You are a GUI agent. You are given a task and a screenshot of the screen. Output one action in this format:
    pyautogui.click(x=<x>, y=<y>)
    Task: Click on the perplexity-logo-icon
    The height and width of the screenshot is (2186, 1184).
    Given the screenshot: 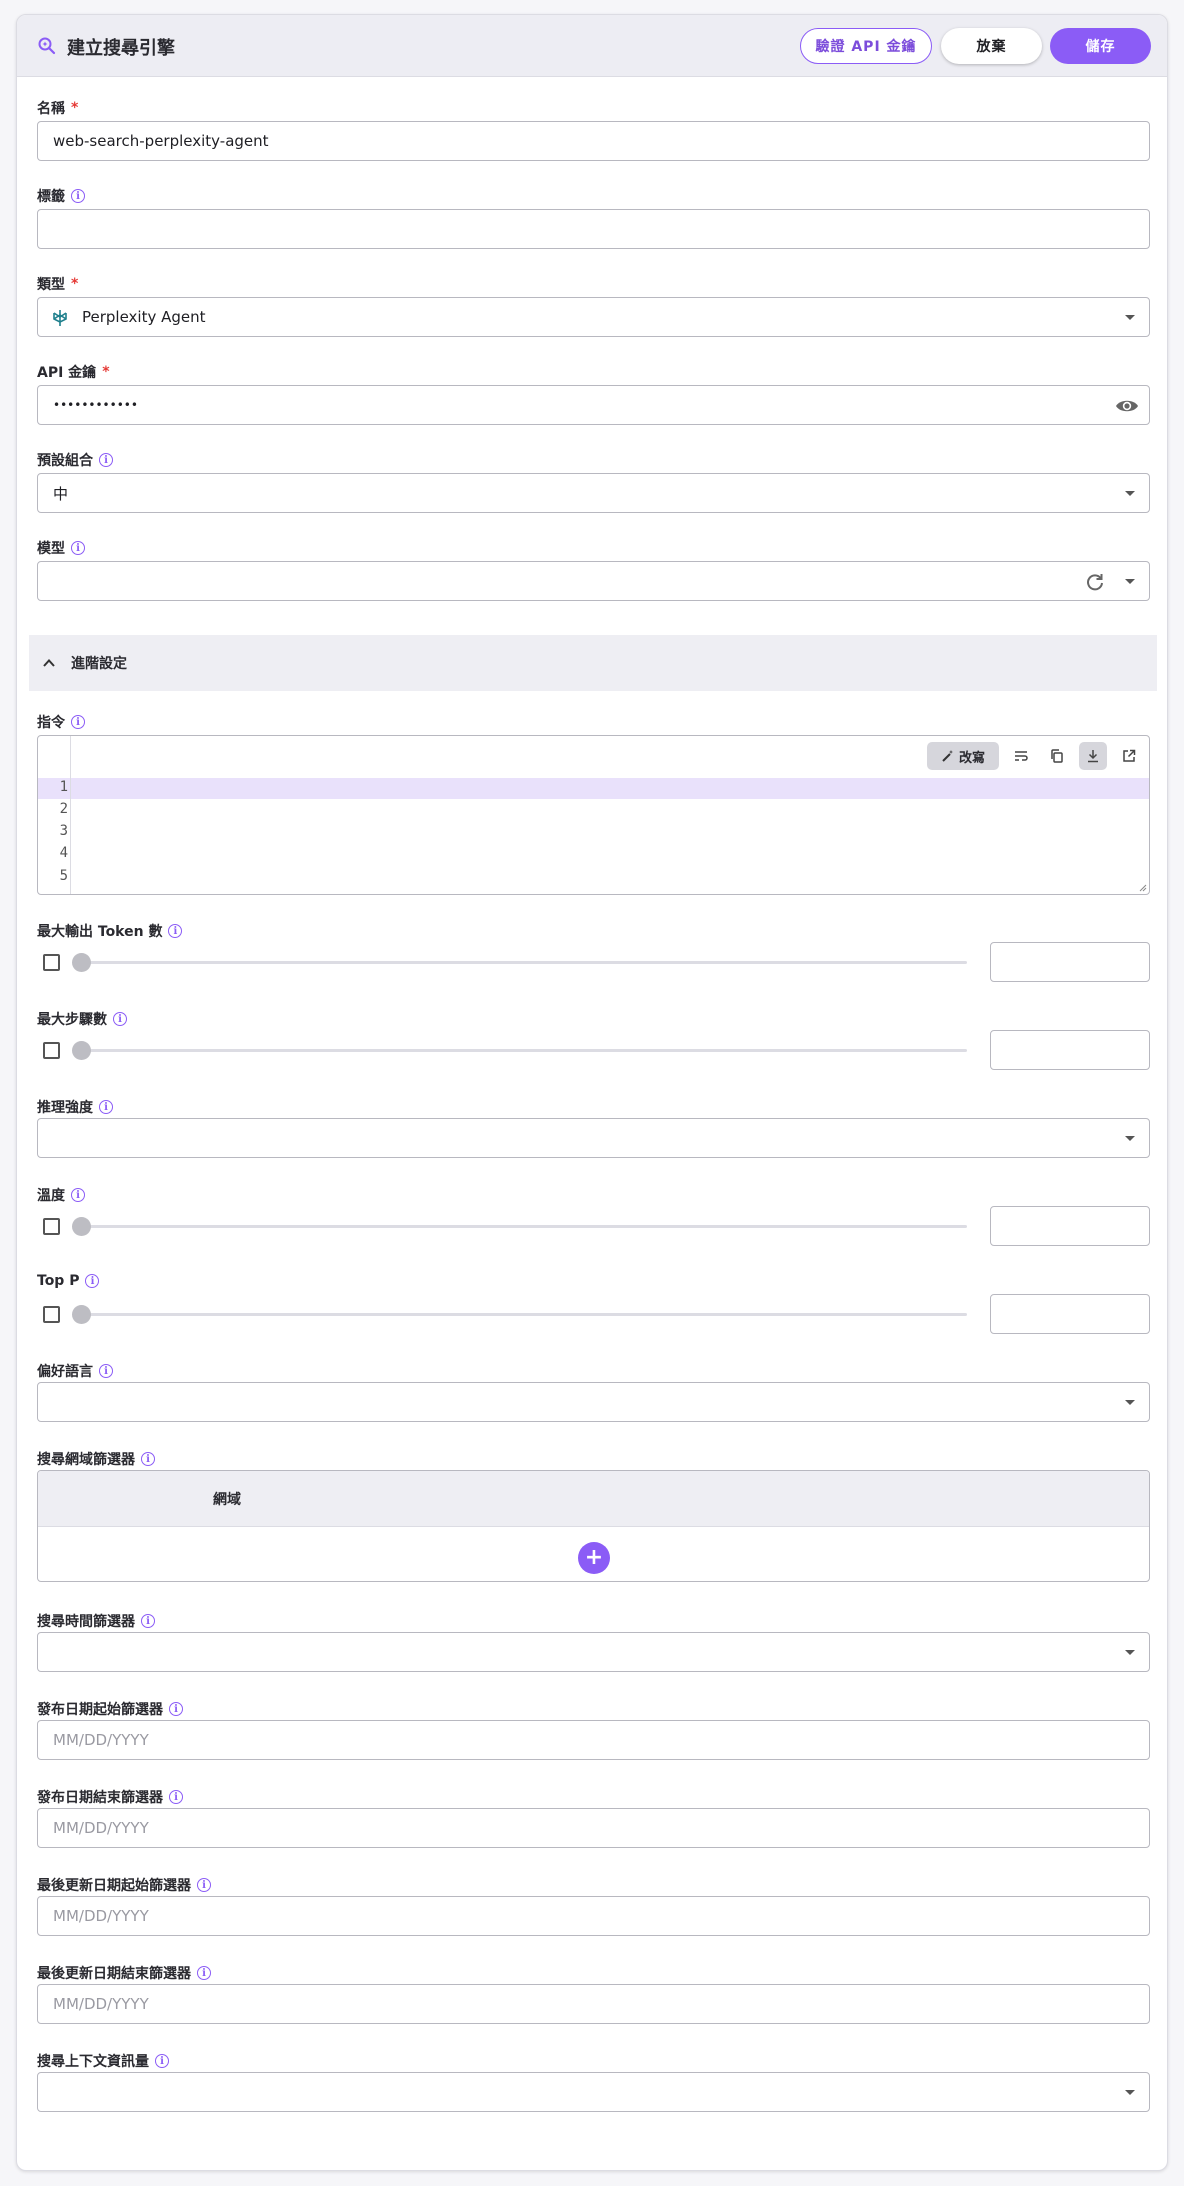 What is the action you would take?
    pyautogui.click(x=60, y=318)
    